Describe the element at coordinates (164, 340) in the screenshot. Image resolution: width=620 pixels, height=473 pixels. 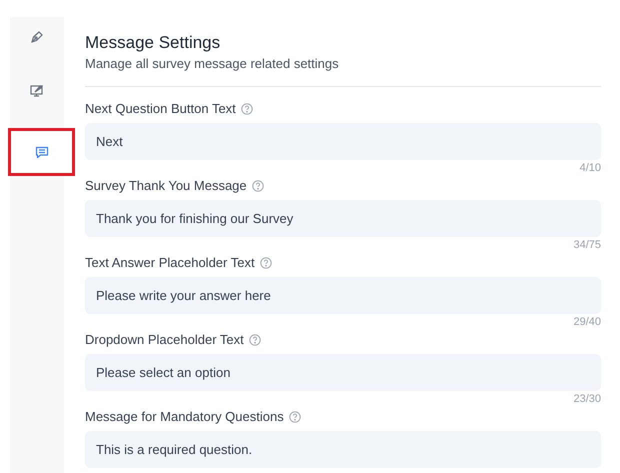
I see `field-label: Dropdown Placeholder Text` at that location.